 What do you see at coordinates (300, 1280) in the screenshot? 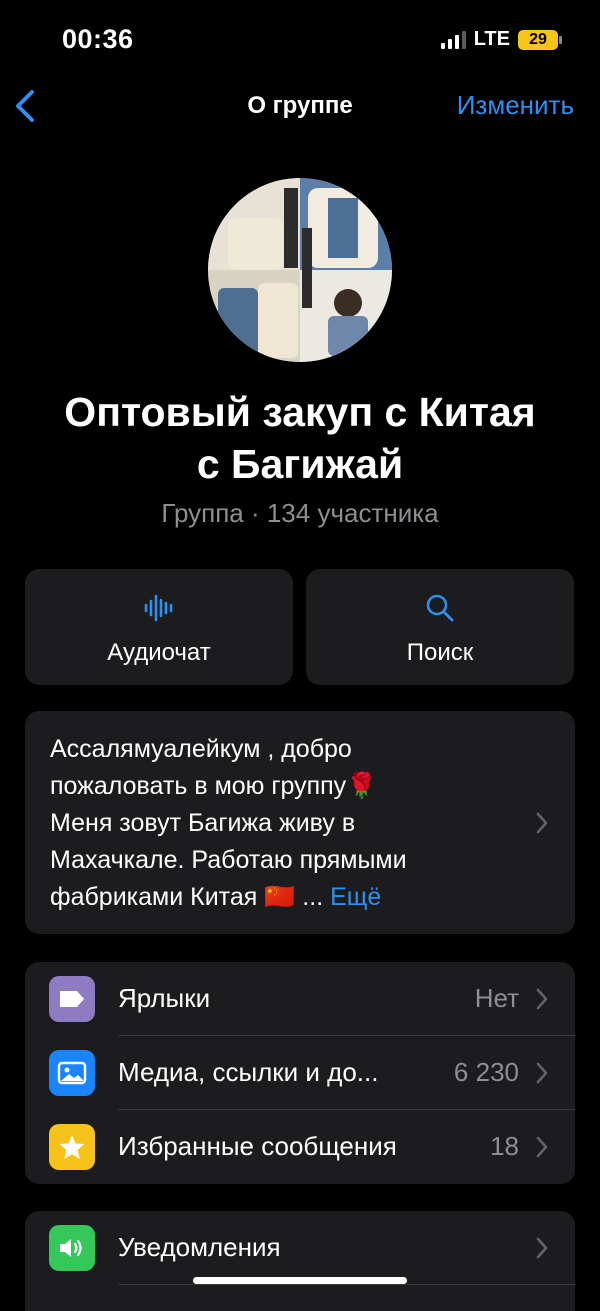
I see `home-indicator` at bounding box center [300, 1280].